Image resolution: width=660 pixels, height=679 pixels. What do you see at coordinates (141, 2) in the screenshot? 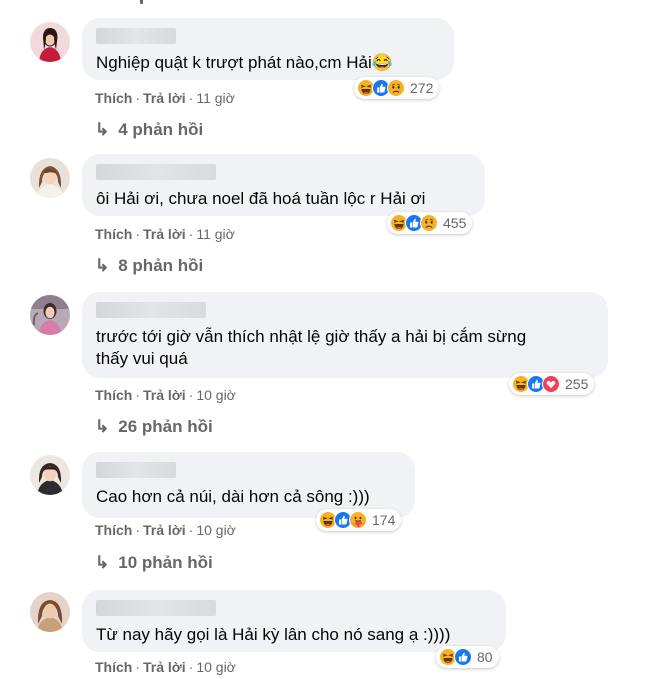
I see `cropped-text-fragment` at bounding box center [141, 2].